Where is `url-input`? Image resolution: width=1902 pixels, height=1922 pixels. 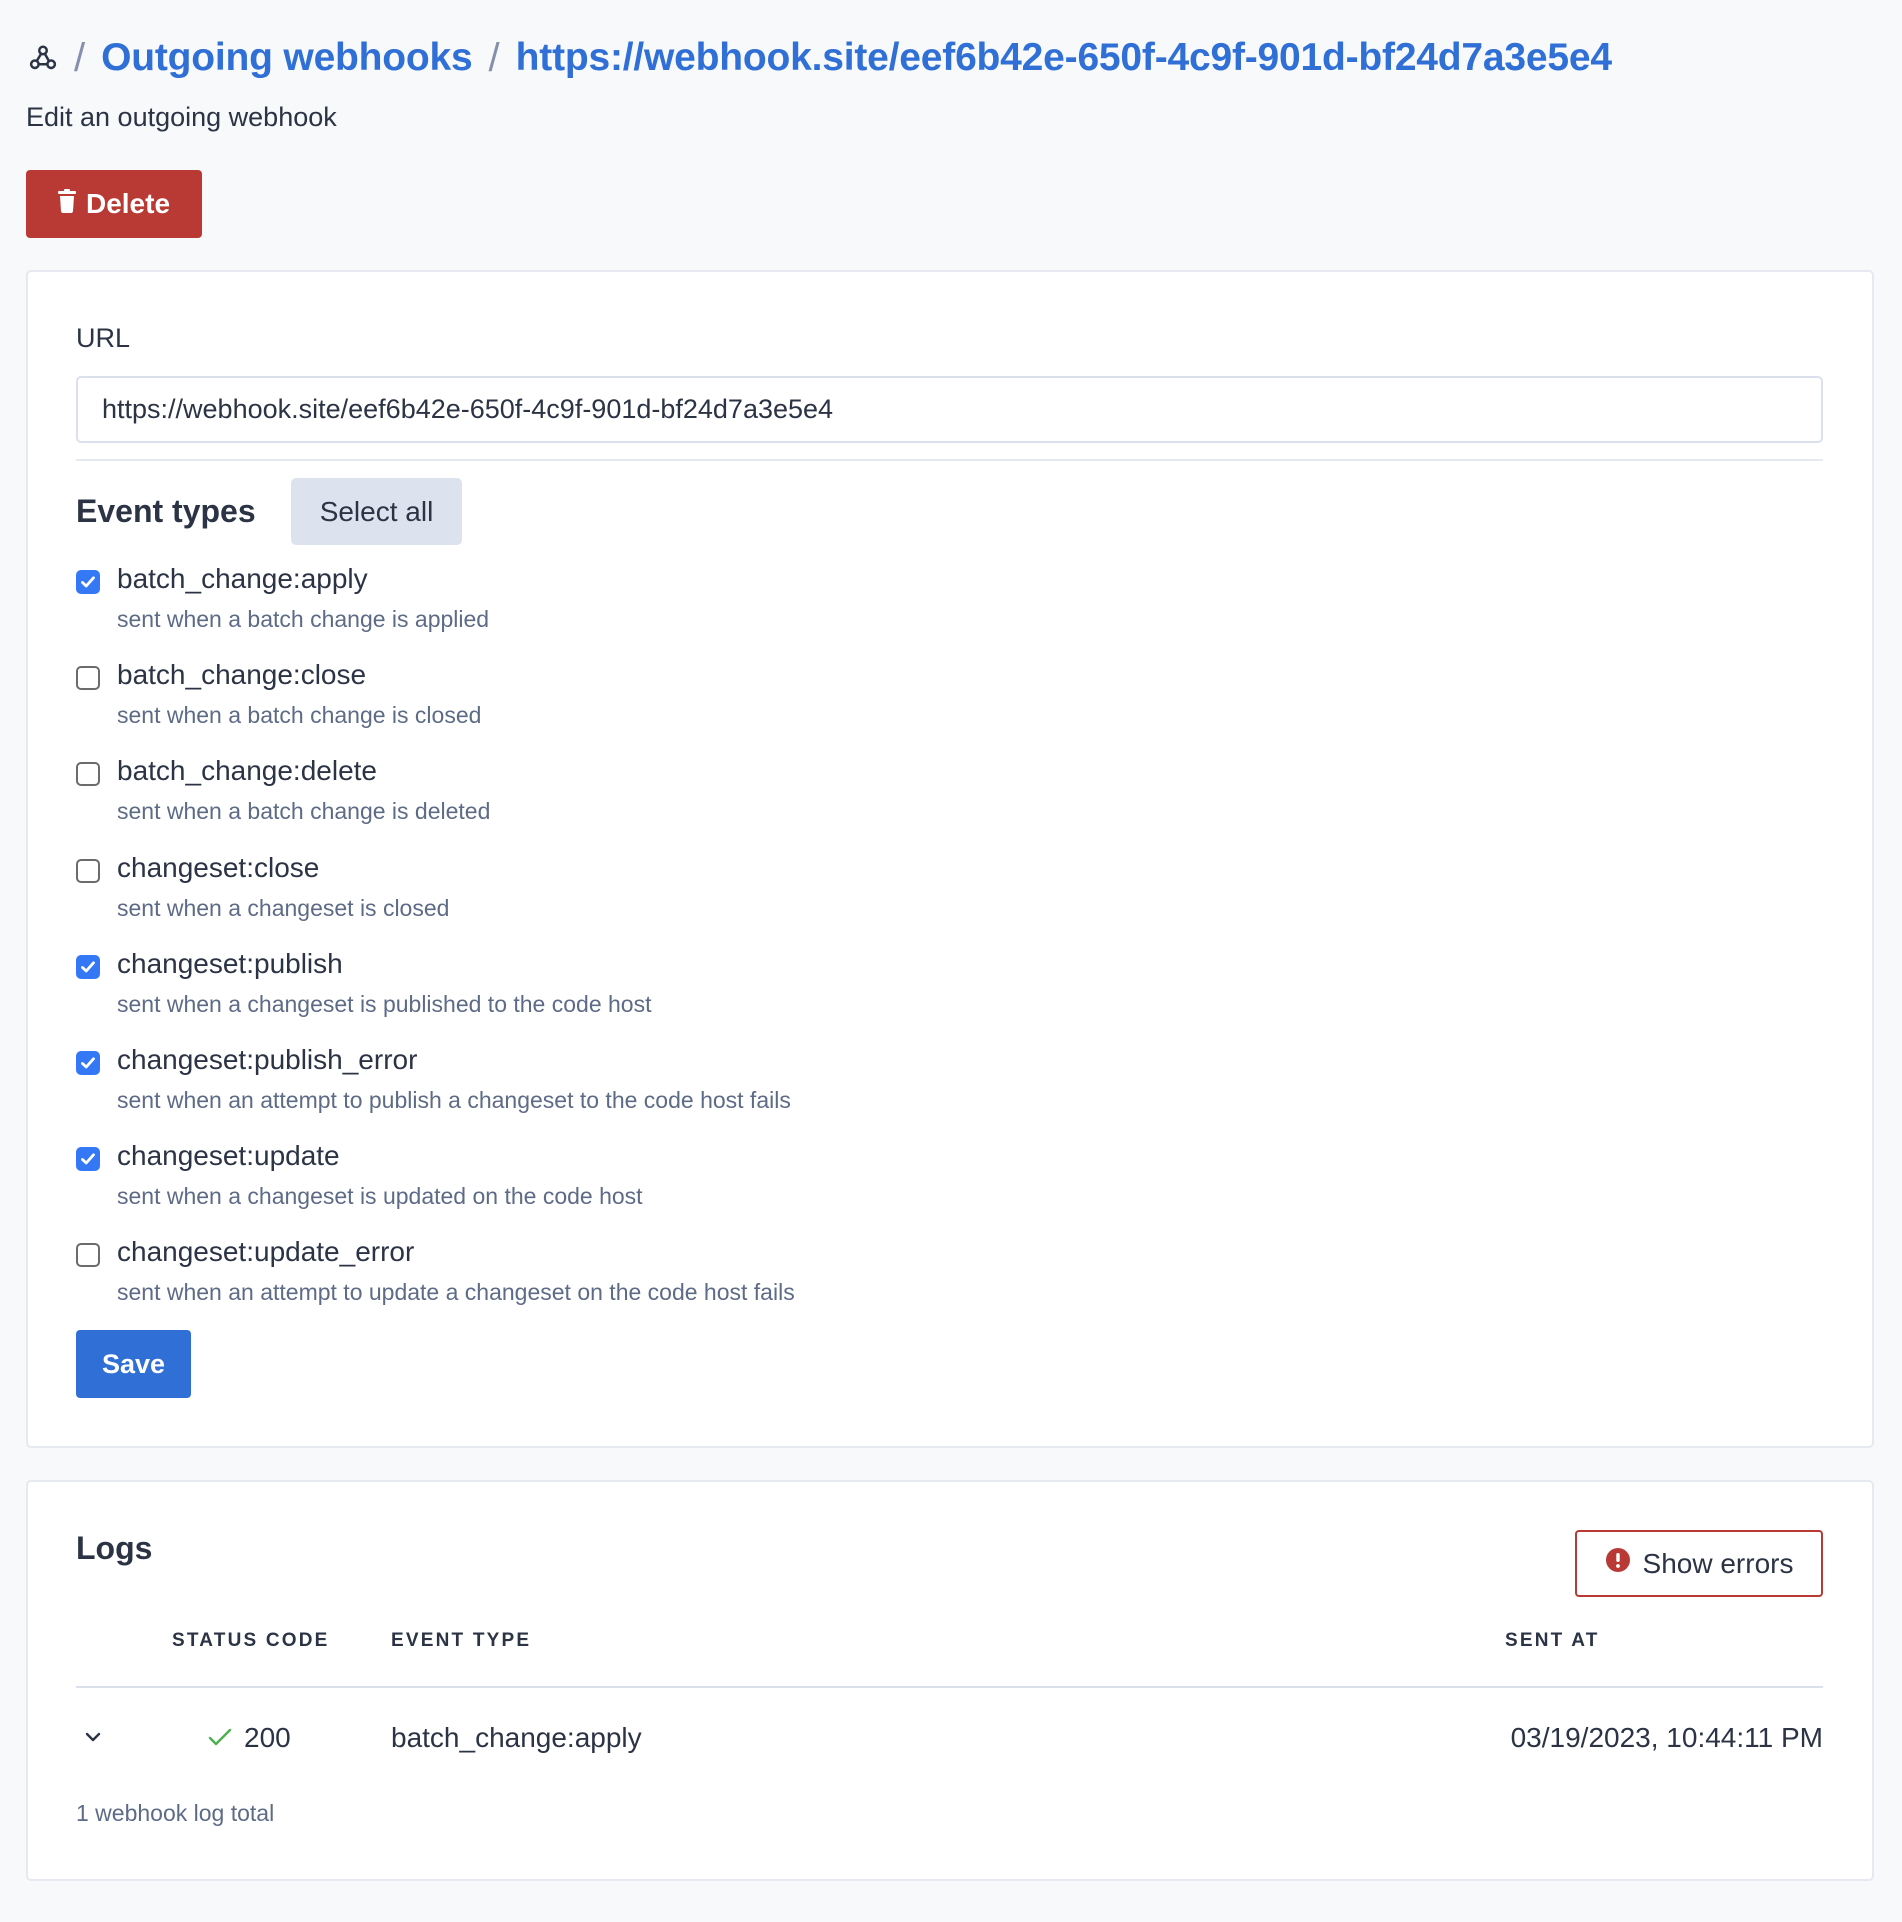 url-input is located at coordinates (949, 409).